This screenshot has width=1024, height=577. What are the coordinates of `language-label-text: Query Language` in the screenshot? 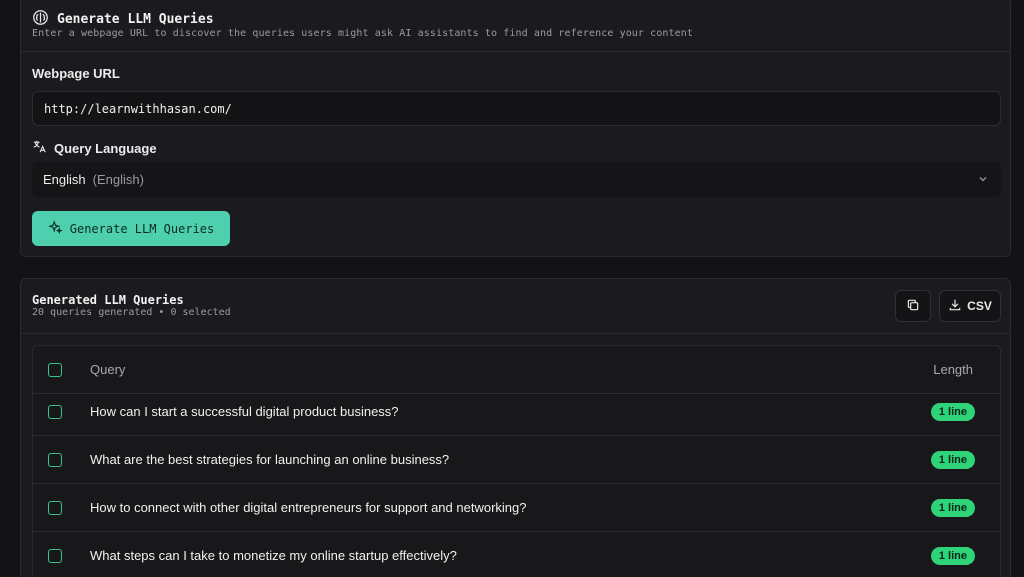 It's located at (105, 148).